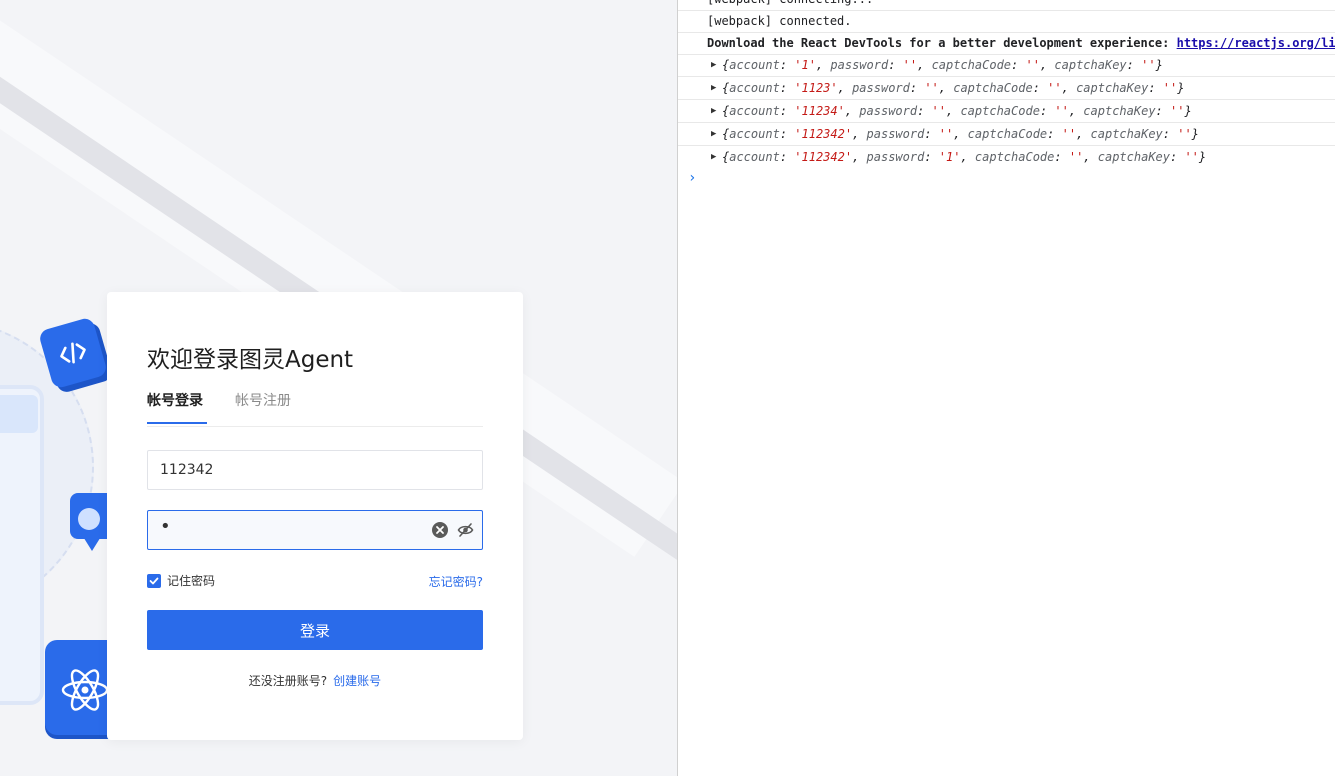 The height and width of the screenshot is (776, 1335). Describe the element at coordinates (1256, 43) in the screenshot. I see `react-devtools-link: https://reactjs.org/li` at that location.